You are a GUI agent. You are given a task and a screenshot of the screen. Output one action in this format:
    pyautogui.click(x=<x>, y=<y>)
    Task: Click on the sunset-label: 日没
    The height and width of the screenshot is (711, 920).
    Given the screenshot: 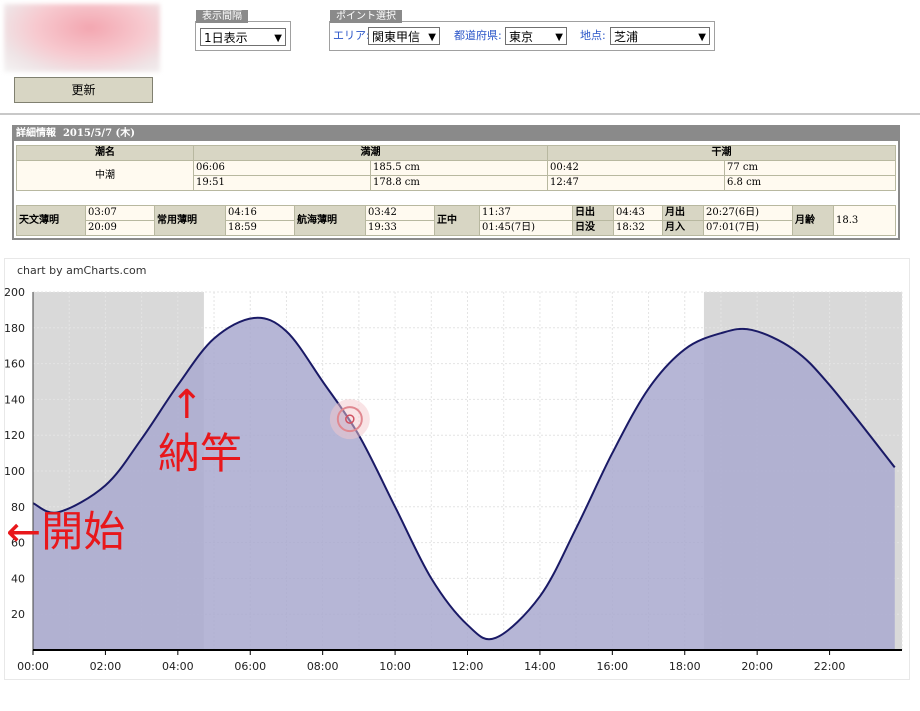 What is the action you would take?
    pyautogui.click(x=593, y=228)
    